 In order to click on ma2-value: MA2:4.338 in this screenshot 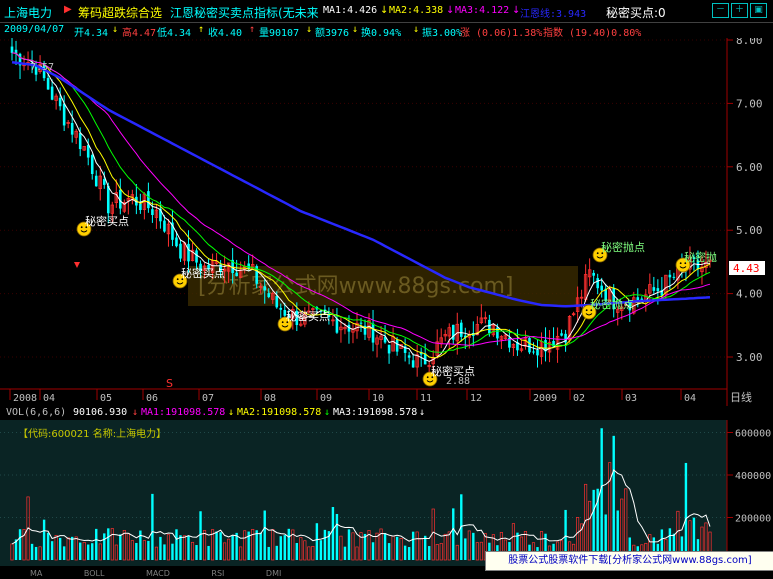, I will do `click(416, 10)`.